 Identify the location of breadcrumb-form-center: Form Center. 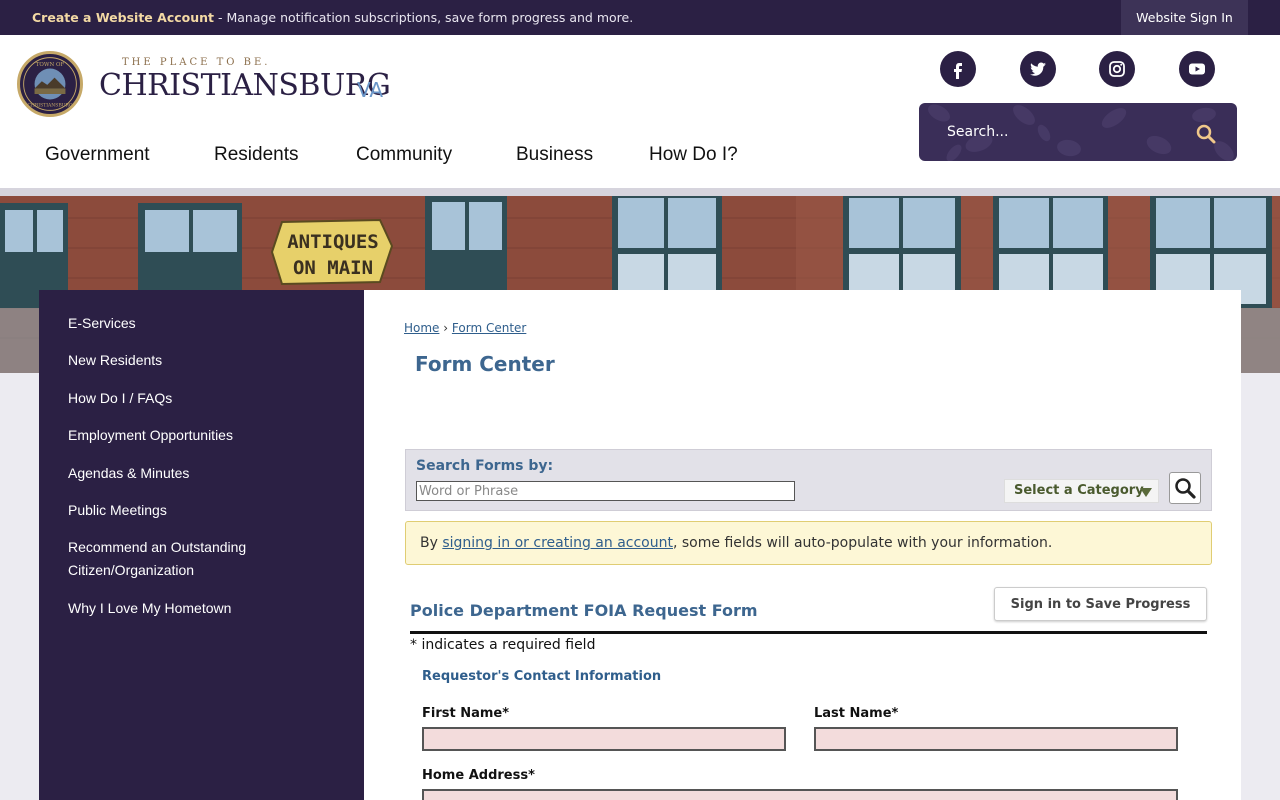
(489, 328).